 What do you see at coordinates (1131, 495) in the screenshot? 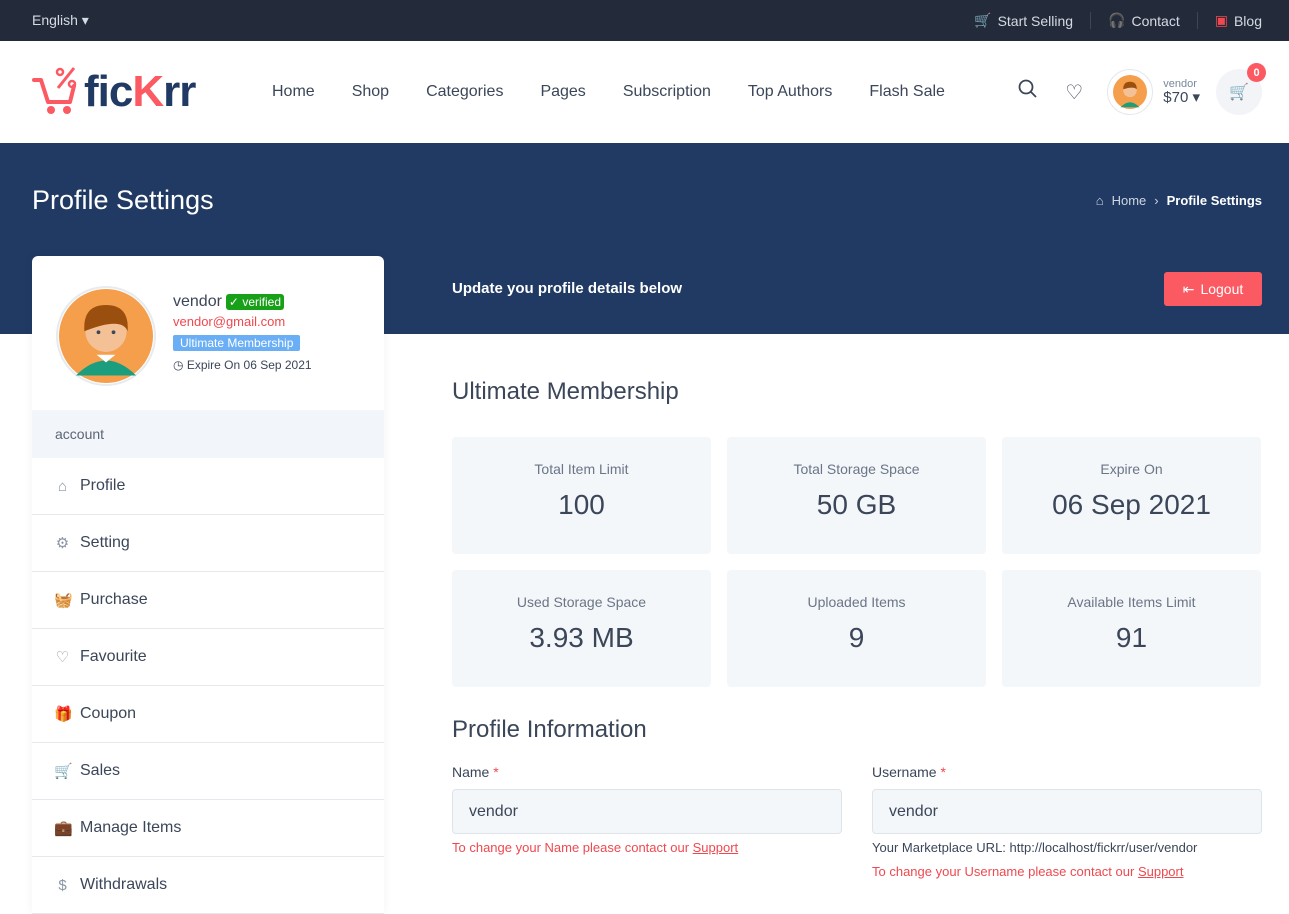
I see `stat-card: Expire On 06 Sep 2021` at bounding box center [1131, 495].